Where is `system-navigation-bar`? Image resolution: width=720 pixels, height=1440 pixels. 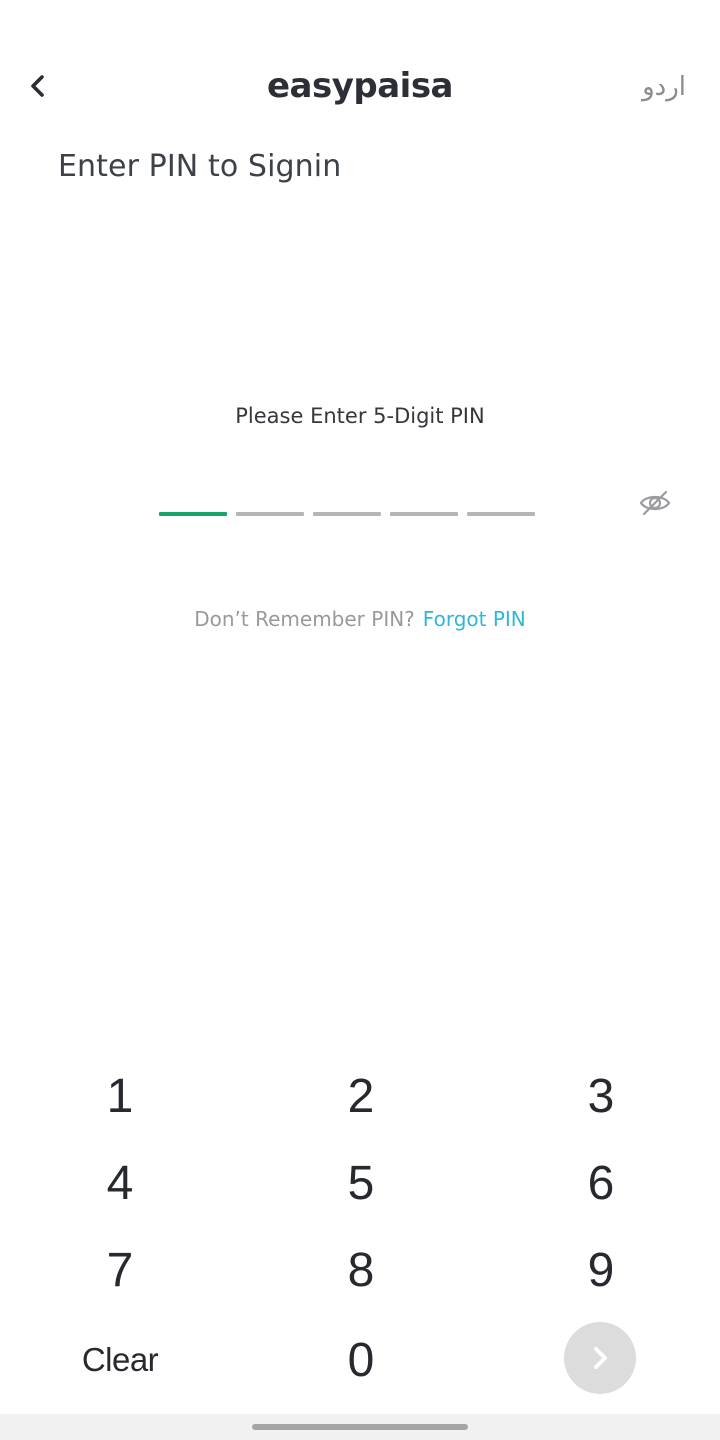
system-navigation-bar is located at coordinates (360, 1427).